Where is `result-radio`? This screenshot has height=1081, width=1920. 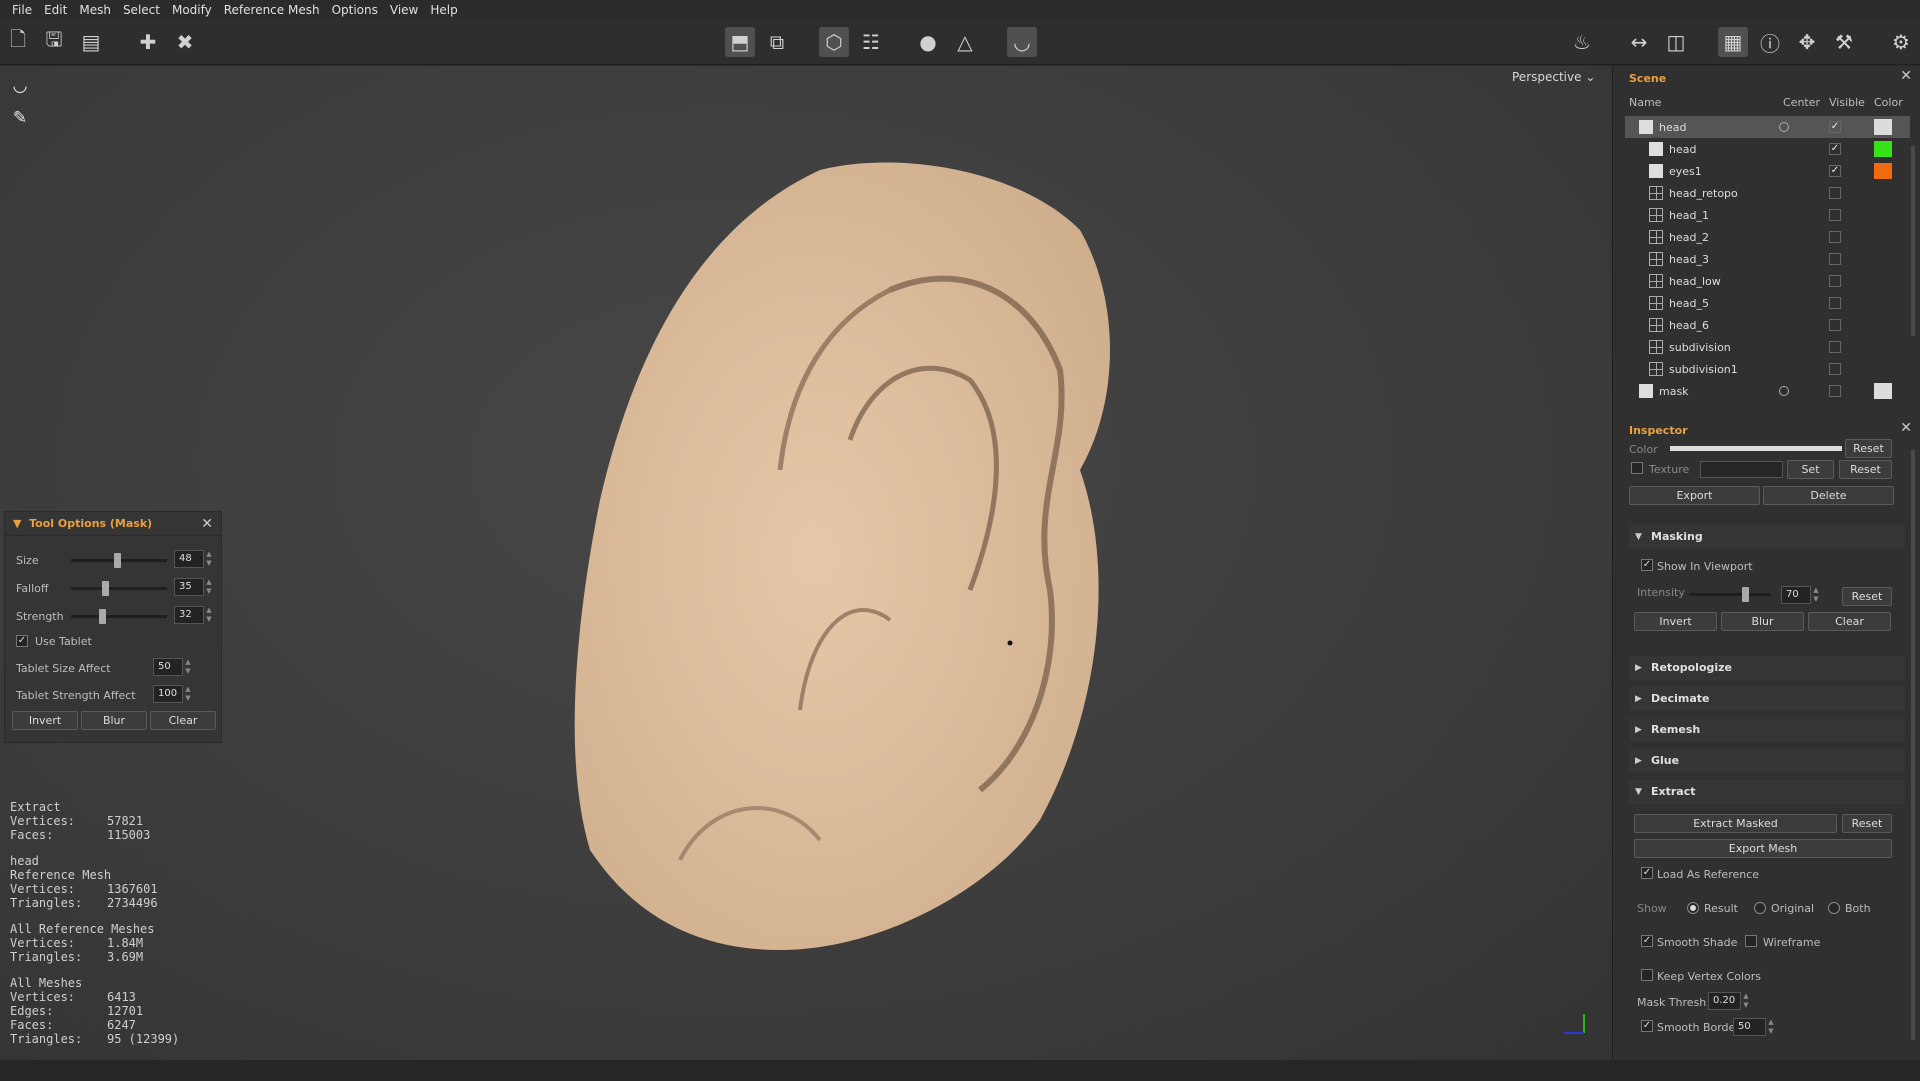 result-radio is located at coordinates (1693, 908).